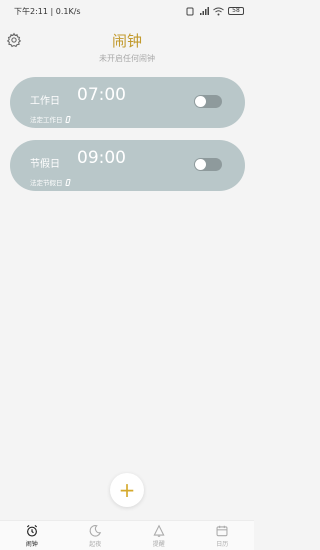 This screenshot has height=550, width=320. What do you see at coordinates (45, 164) in the screenshot?
I see `alarm-name: 节假日` at bounding box center [45, 164].